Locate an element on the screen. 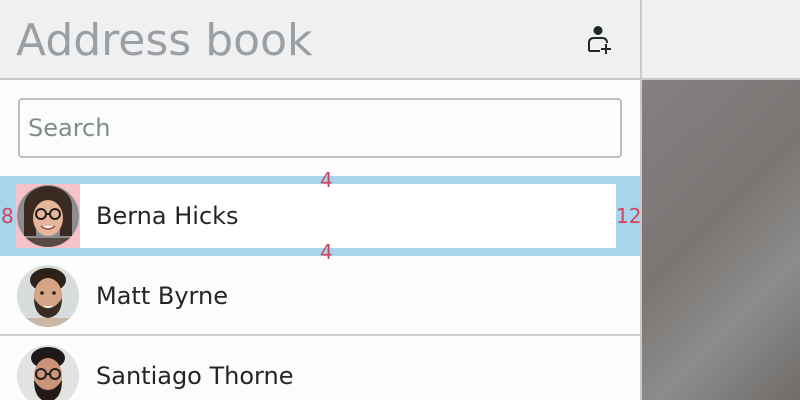 This screenshot has width=800, height=400. avatar-matt-byrne is located at coordinates (48, 296).